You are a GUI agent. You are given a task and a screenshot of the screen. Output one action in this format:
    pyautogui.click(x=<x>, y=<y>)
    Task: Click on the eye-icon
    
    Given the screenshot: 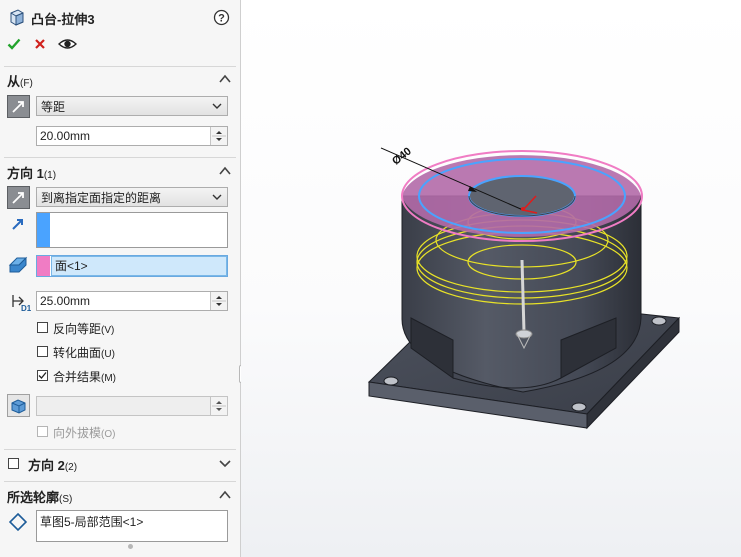 What is the action you would take?
    pyautogui.click(x=67, y=44)
    